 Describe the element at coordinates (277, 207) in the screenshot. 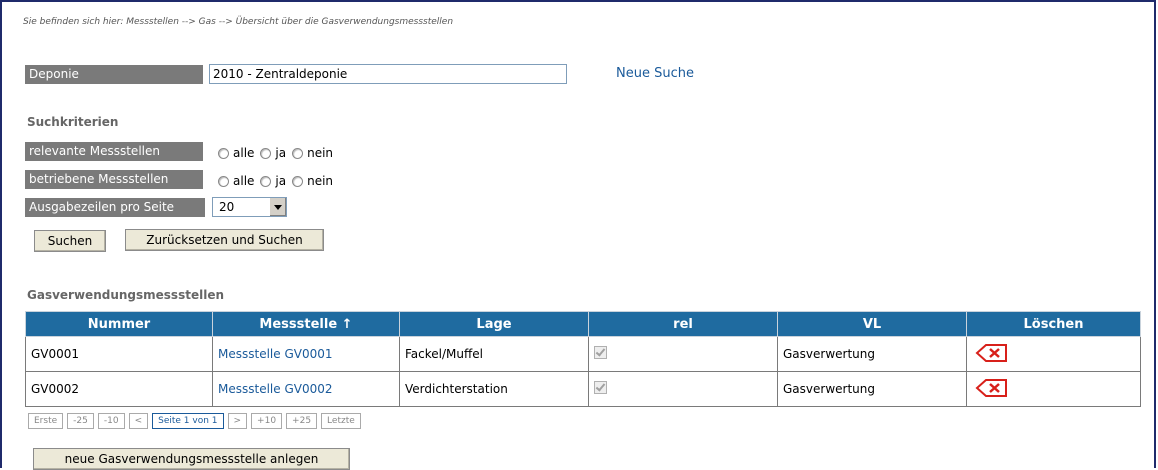

I see `chevron-down-icon` at that location.